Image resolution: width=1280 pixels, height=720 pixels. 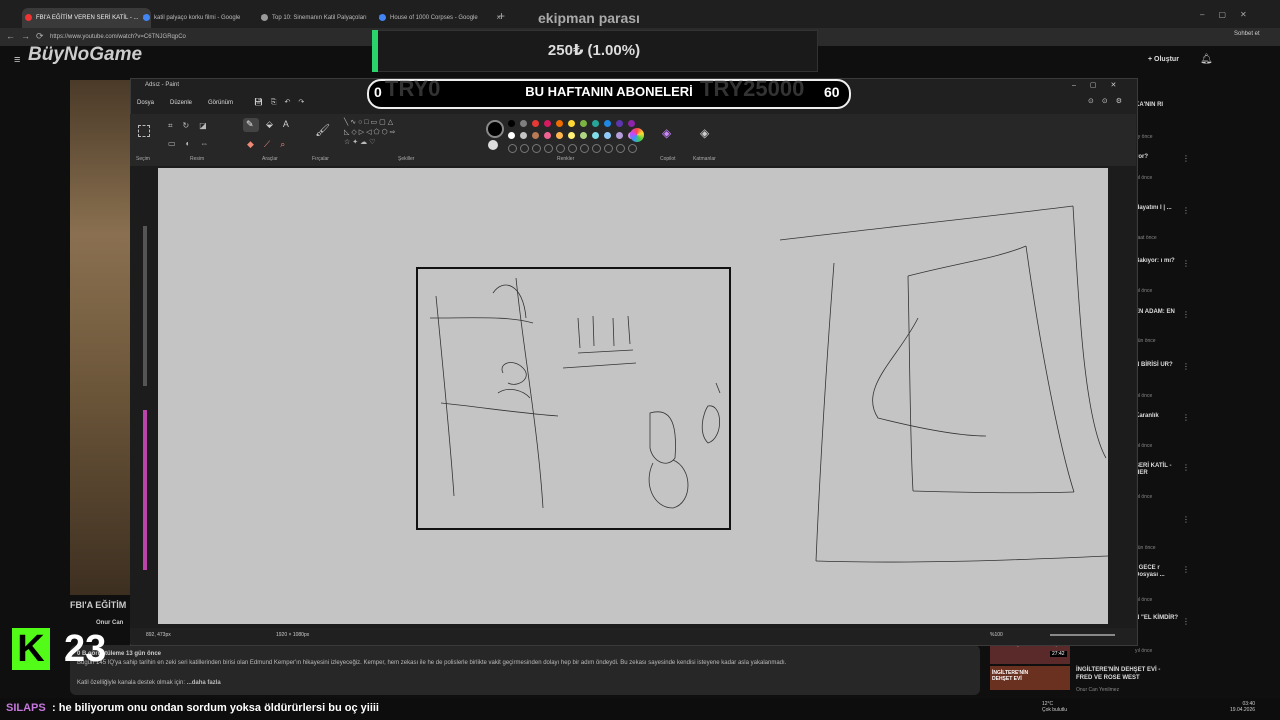 What do you see at coordinates (282, 124) in the screenshot?
I see `fill-text-icons: ⬙A` at bounding box center [282, 124].